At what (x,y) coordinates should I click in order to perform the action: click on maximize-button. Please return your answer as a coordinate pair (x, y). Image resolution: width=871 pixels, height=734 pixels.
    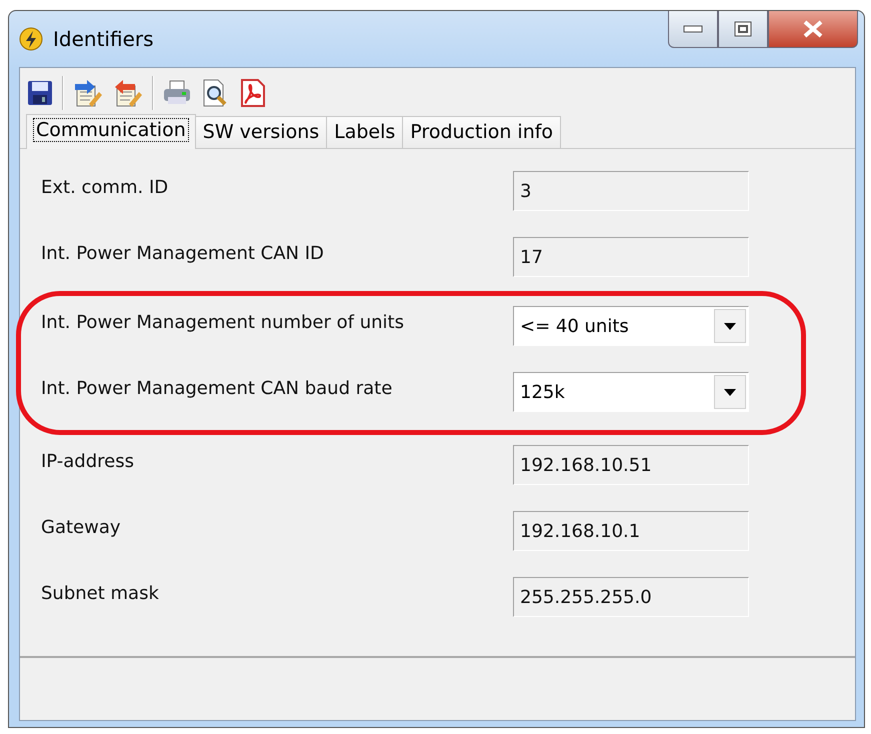
    Looking at the image, I should click on (743, 29).